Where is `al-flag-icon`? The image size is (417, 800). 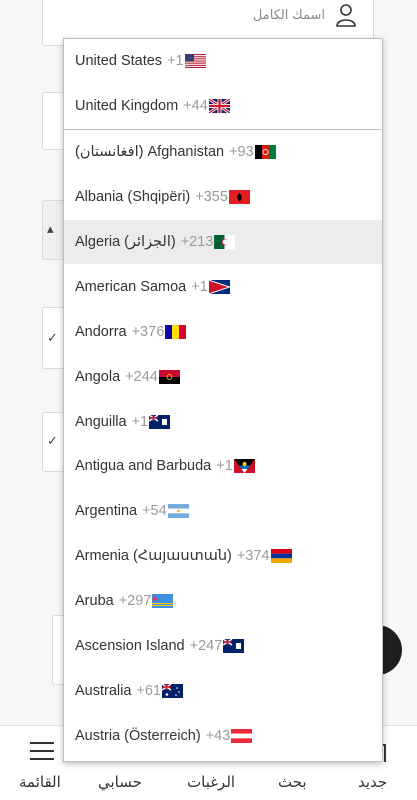
al-flag-icon is located at coordinates (239, 197).